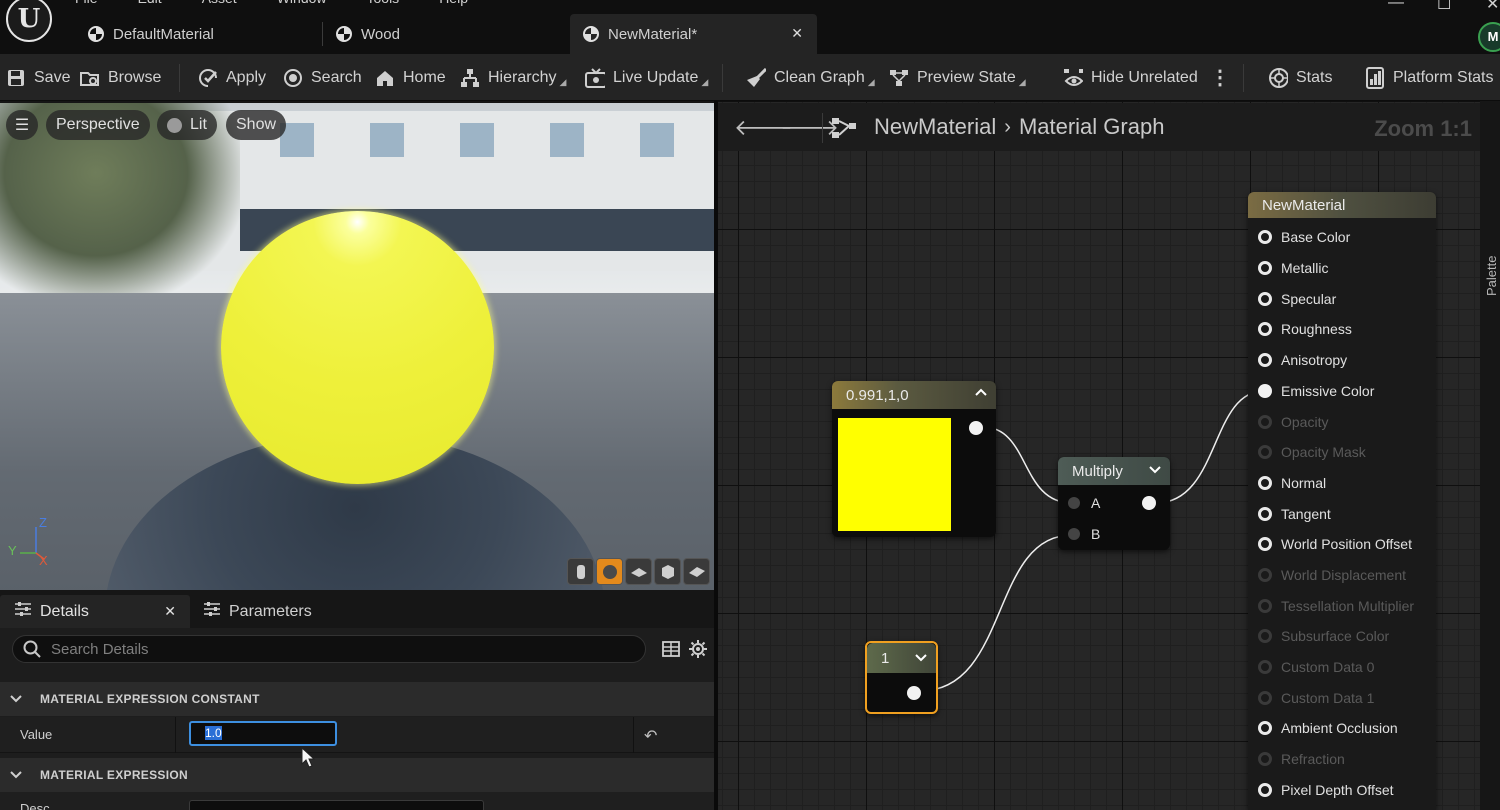 This screenshot has height=810, width=1500. What do you see at coordinates (329, 649) in the screenshot?
I see `search-details-input: Search Details` at bounding box center [329, 649].